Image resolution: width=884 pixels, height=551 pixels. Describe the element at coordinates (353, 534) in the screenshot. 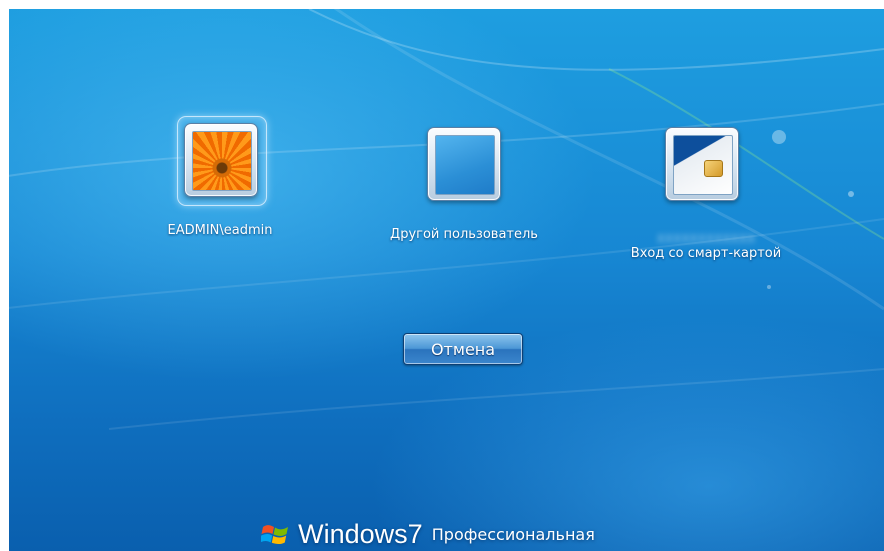

I see `windows-wordmark: Windows` at that location.